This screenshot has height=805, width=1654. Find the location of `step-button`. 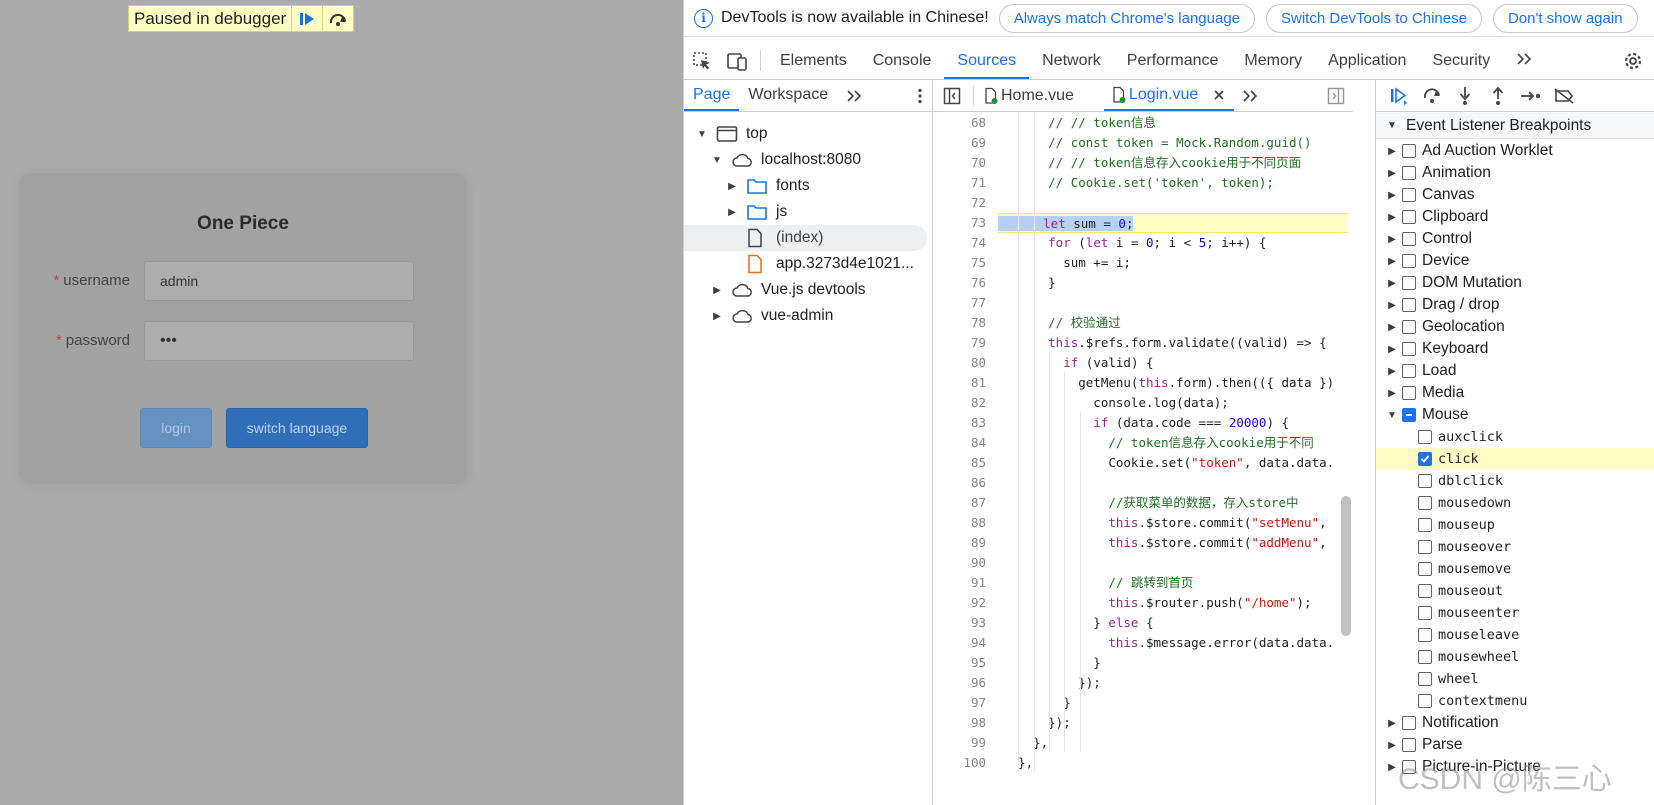

step-button is located at coordinates (1530, 96).